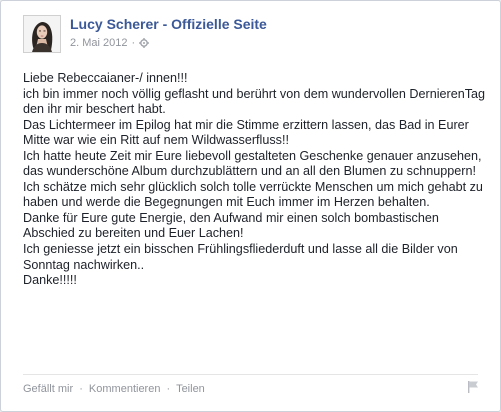 The height and width of the screenshot is (412, 501). I want to click on post-actions: Gefällt mir · Kommentieren · Teilen, so click(114, 389).